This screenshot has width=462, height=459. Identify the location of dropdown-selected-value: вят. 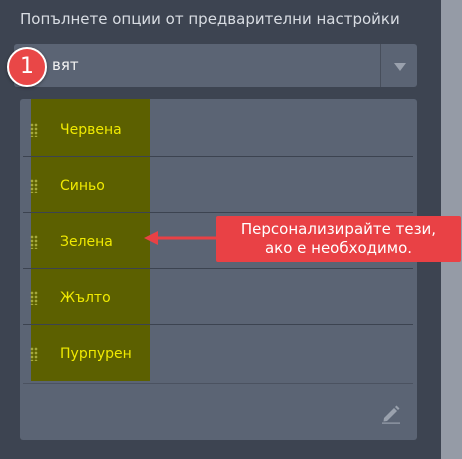
(65, 65).